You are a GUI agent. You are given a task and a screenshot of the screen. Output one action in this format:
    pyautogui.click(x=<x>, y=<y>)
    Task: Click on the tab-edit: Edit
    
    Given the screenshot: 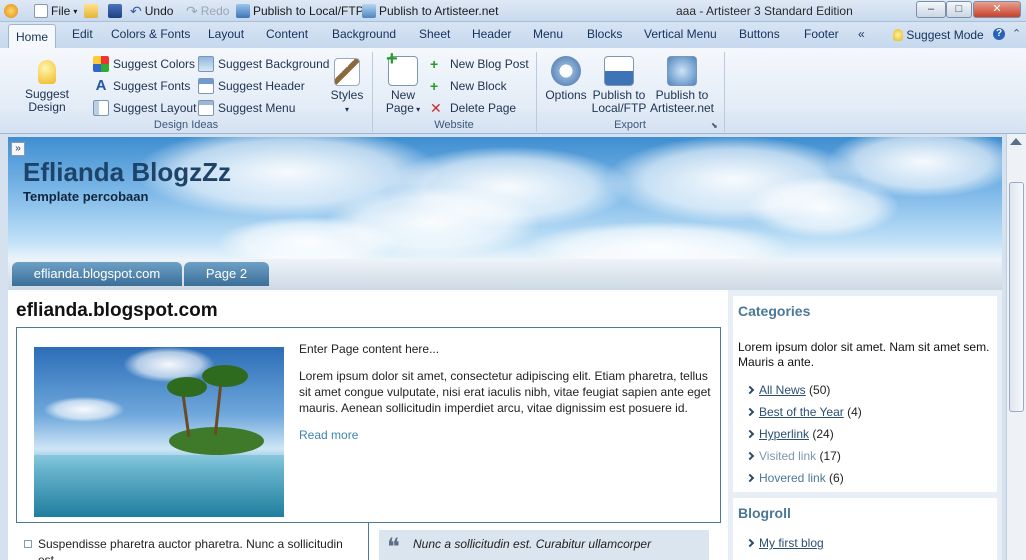 What is the action you would take?
    pyautogui.click(x=82, y=34)
    